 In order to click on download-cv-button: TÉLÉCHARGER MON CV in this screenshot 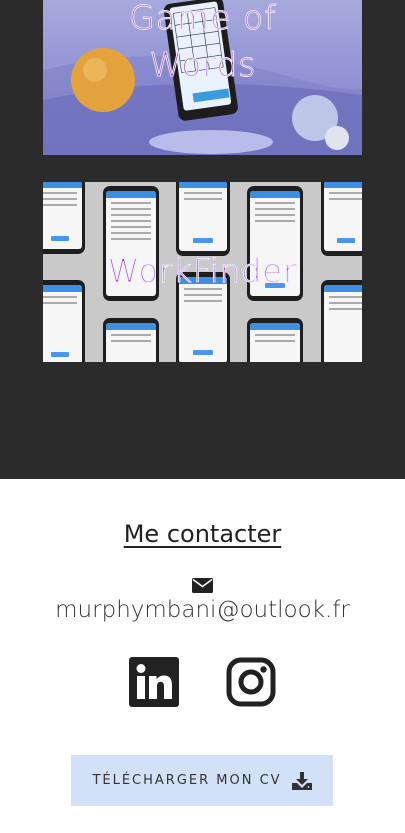, I will do `click(202, 780)`.